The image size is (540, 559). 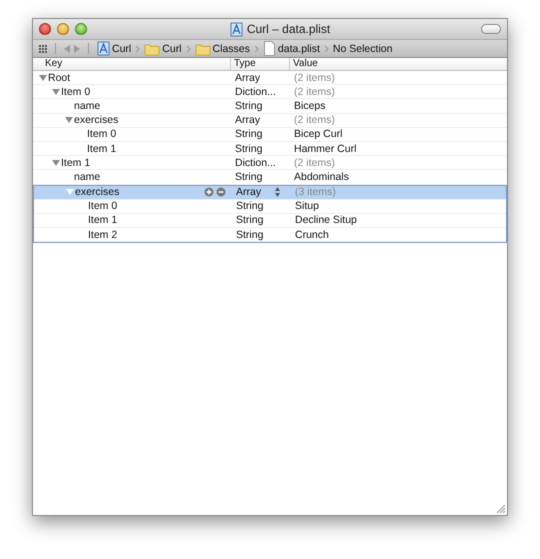 What do you see at coordinates (270, 121) in the screenshot?
I see `table-row: exercises Array (2 items)` at bounding box center [270, 121].